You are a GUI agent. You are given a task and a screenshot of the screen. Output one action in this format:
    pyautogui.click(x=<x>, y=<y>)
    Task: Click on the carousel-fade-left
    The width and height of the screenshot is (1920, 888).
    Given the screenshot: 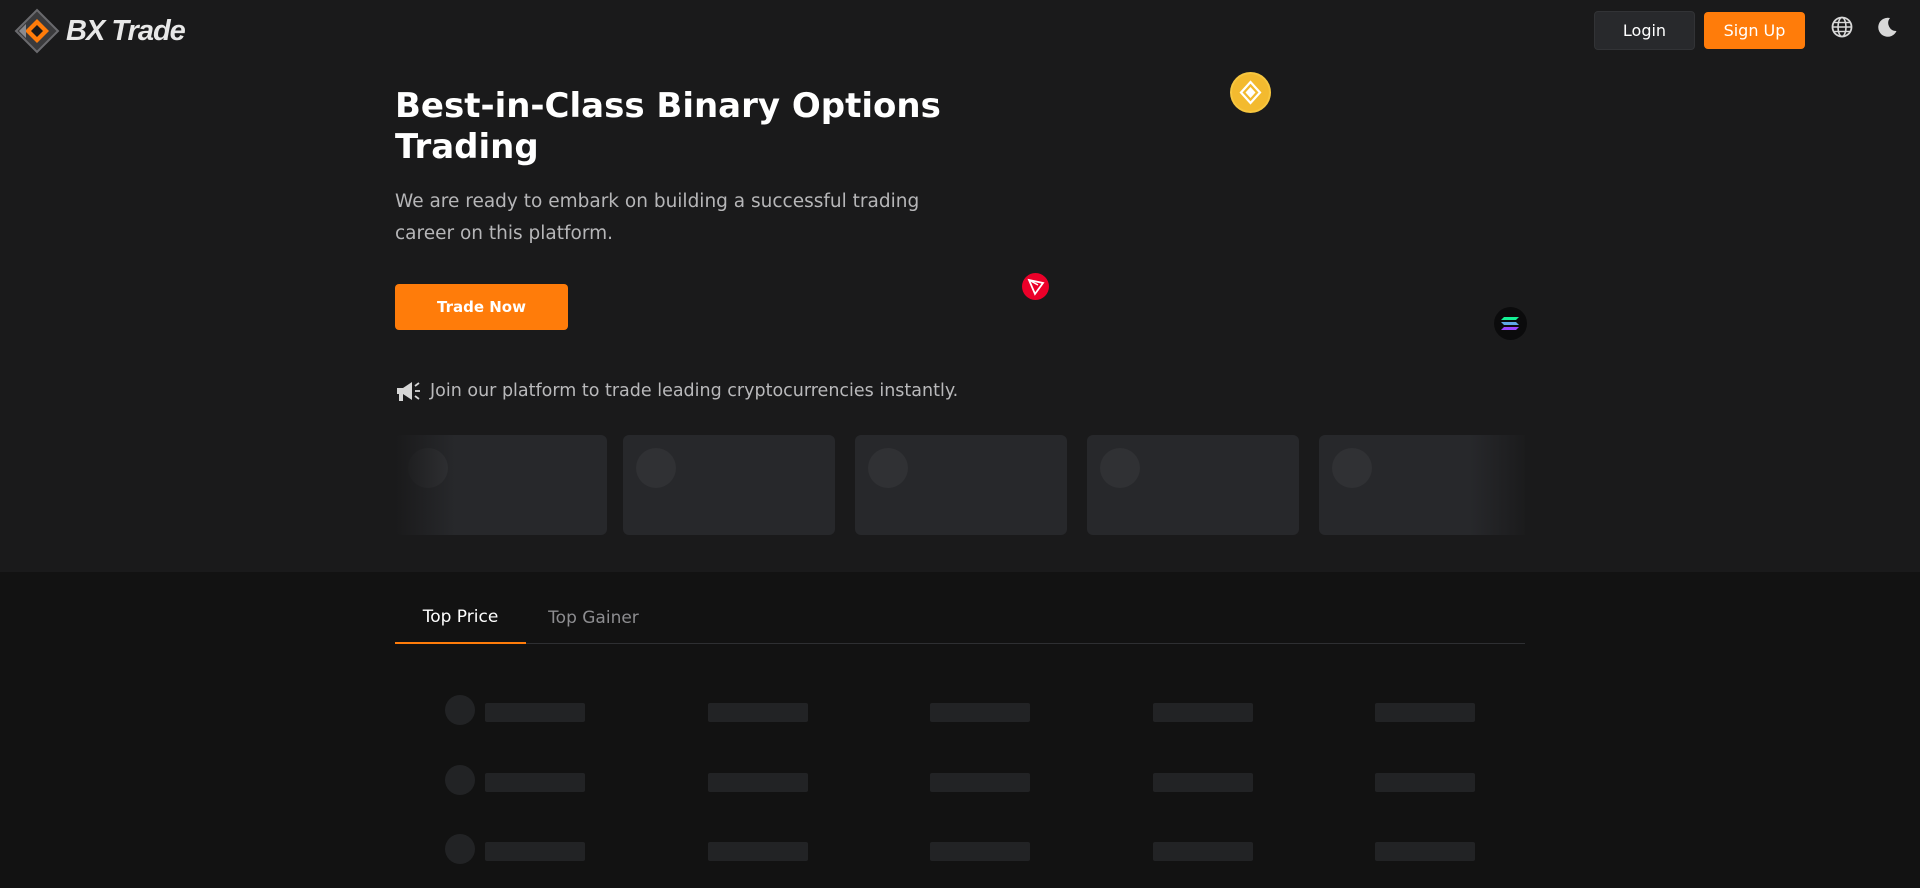 What is the action you would take?
    pyautogui.click(x=425, y=485)
    